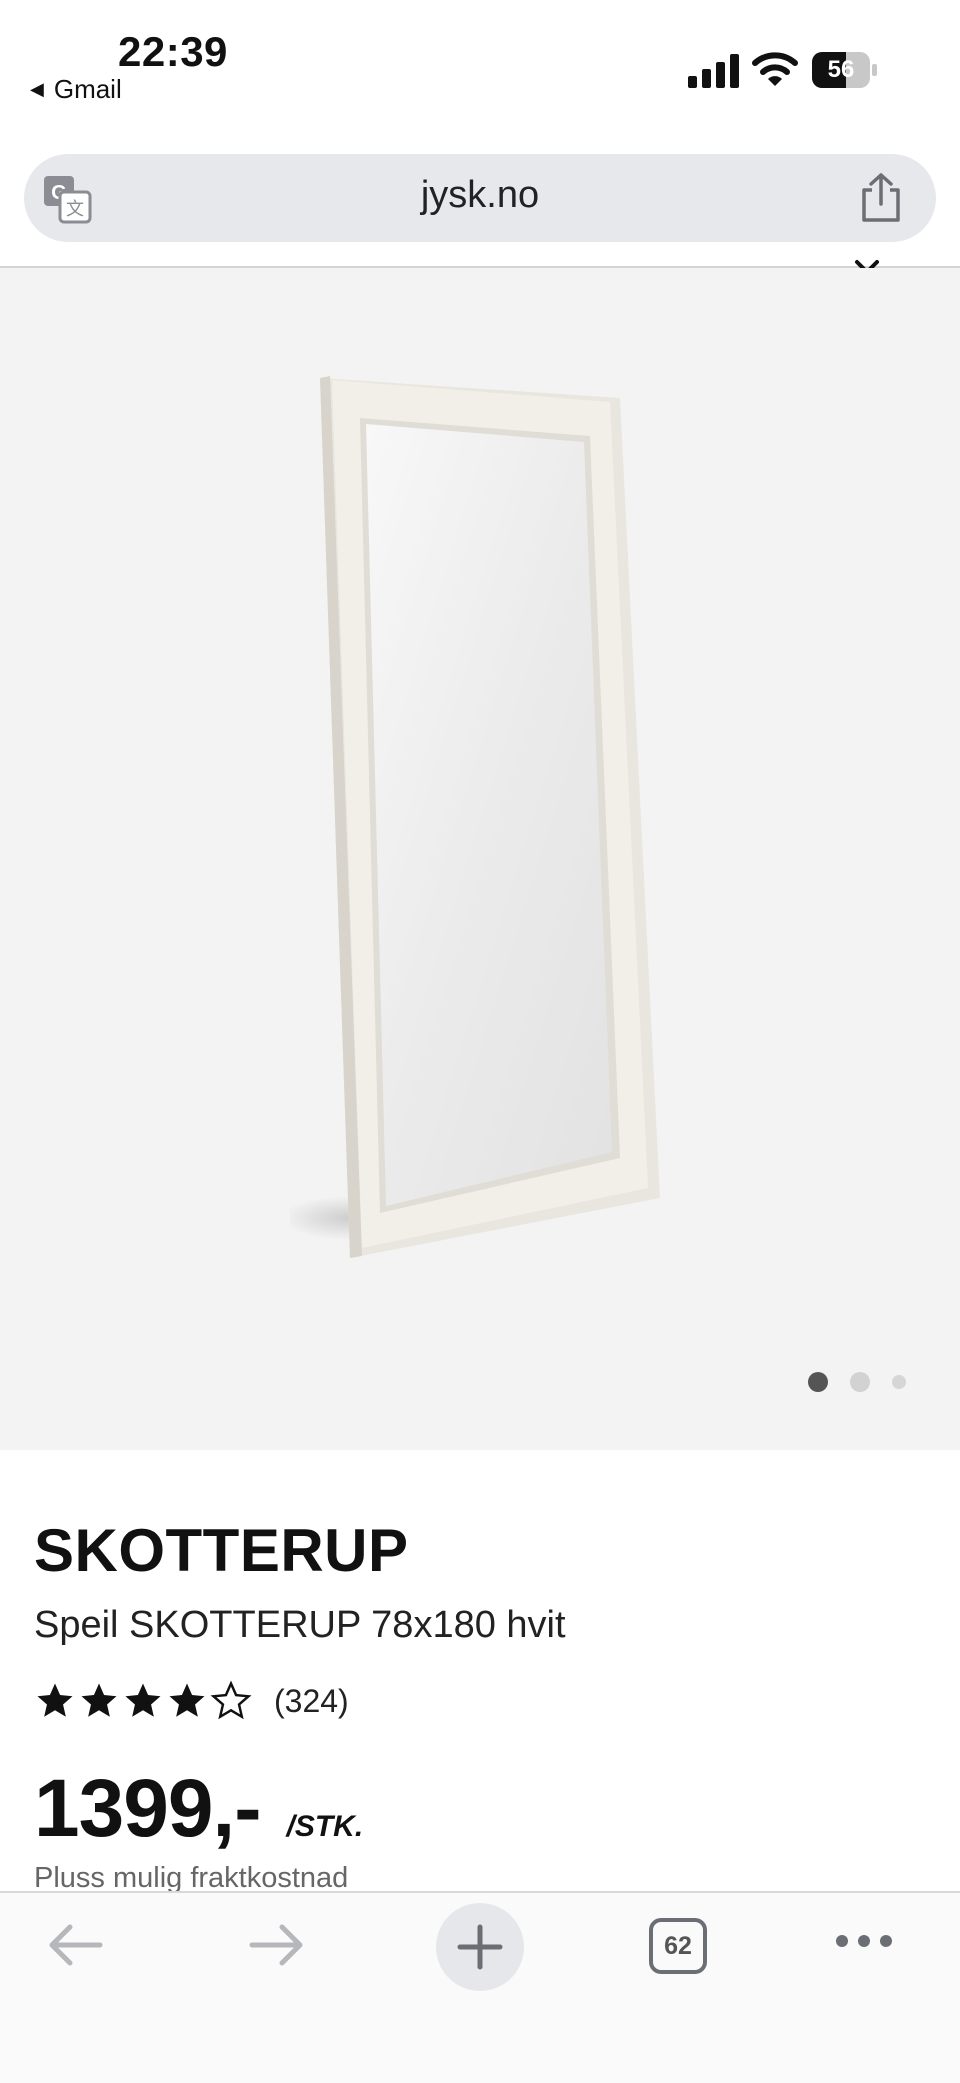 This screenshot has width=960, height=2083. I want to click on address-bar: G 文 jysk.no, so click(480, 198).